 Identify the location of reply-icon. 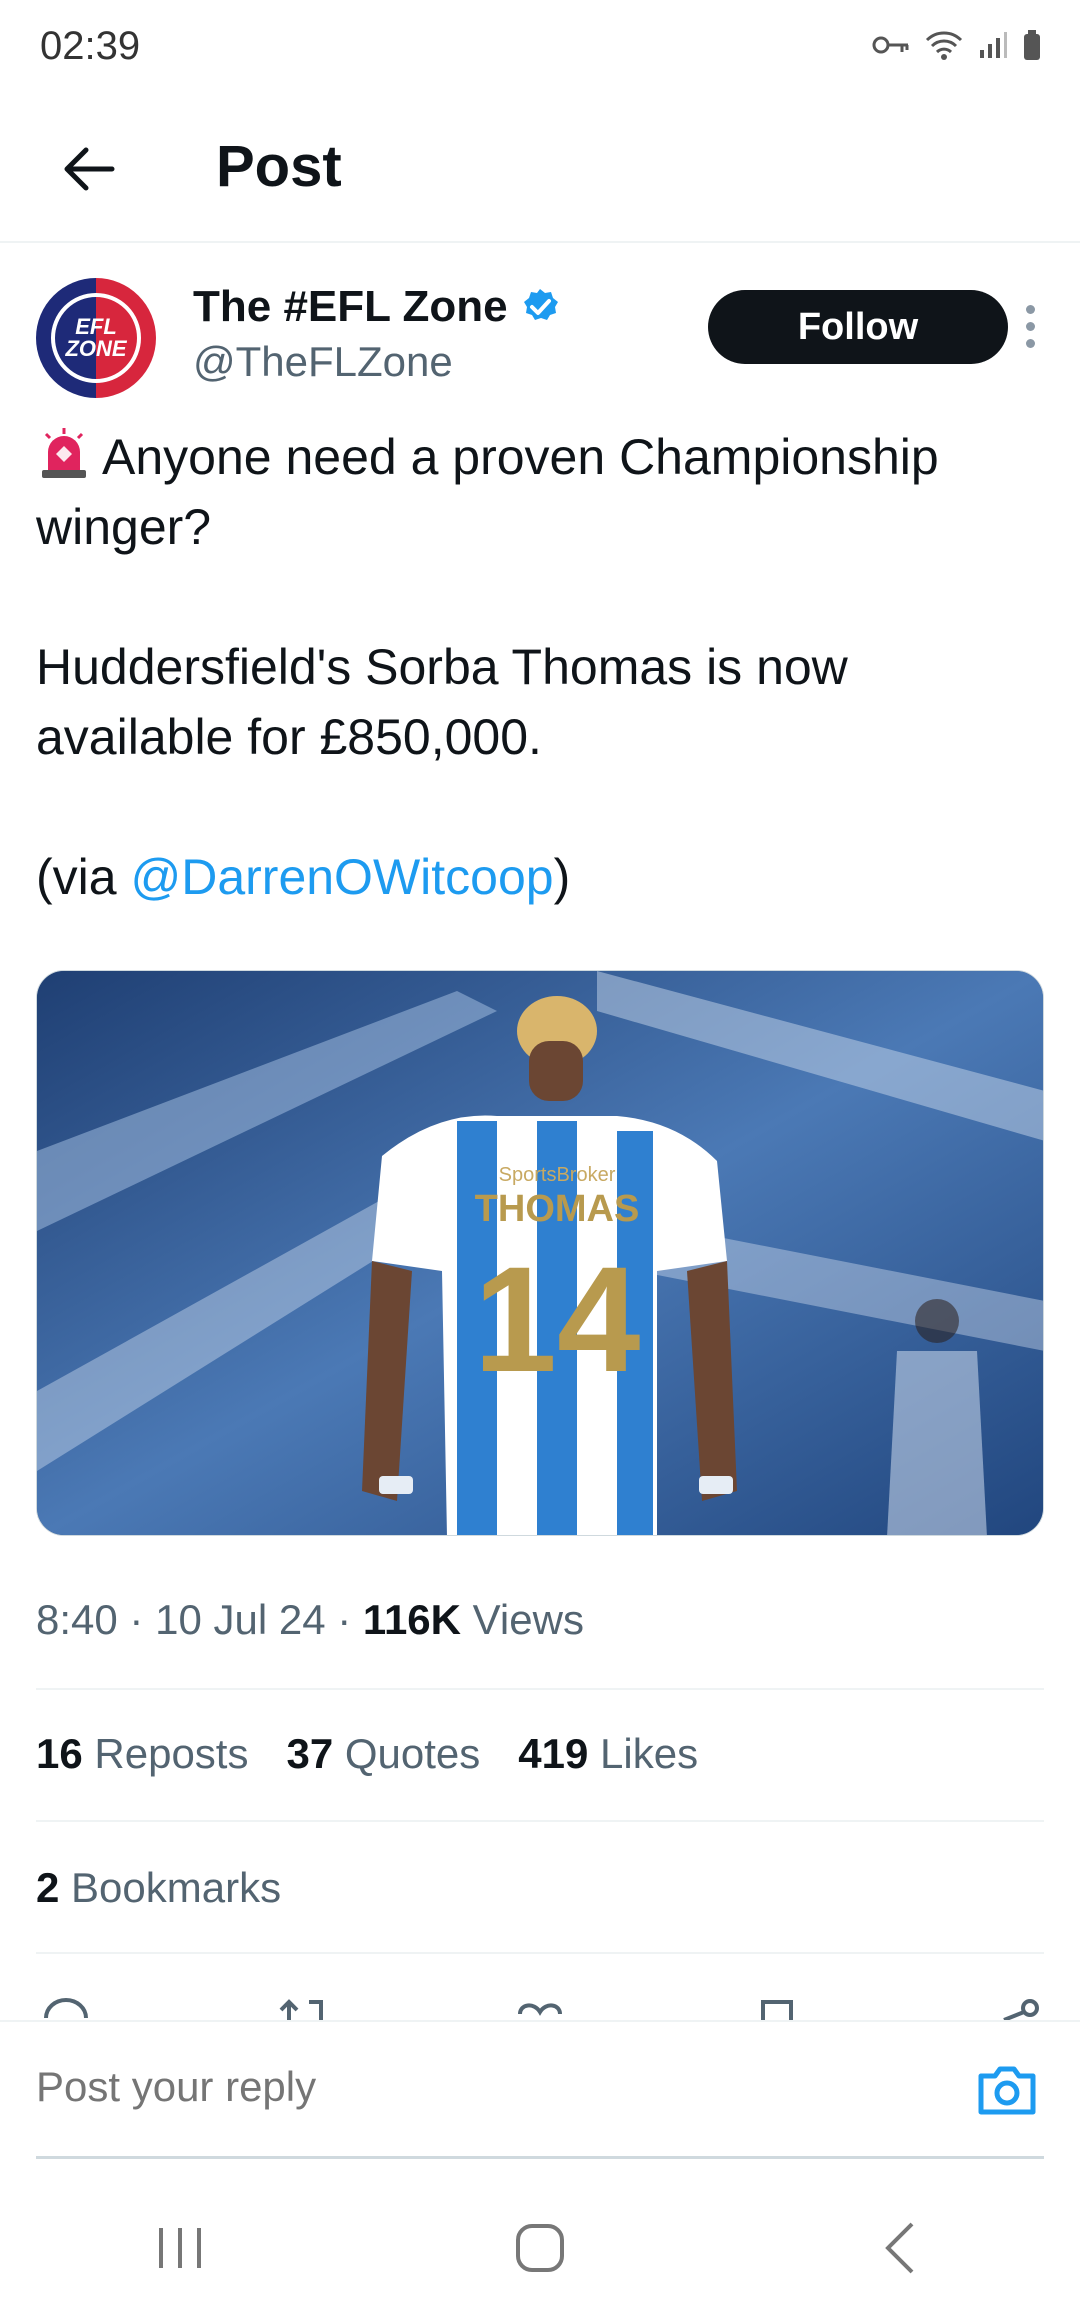
(66, 2005).